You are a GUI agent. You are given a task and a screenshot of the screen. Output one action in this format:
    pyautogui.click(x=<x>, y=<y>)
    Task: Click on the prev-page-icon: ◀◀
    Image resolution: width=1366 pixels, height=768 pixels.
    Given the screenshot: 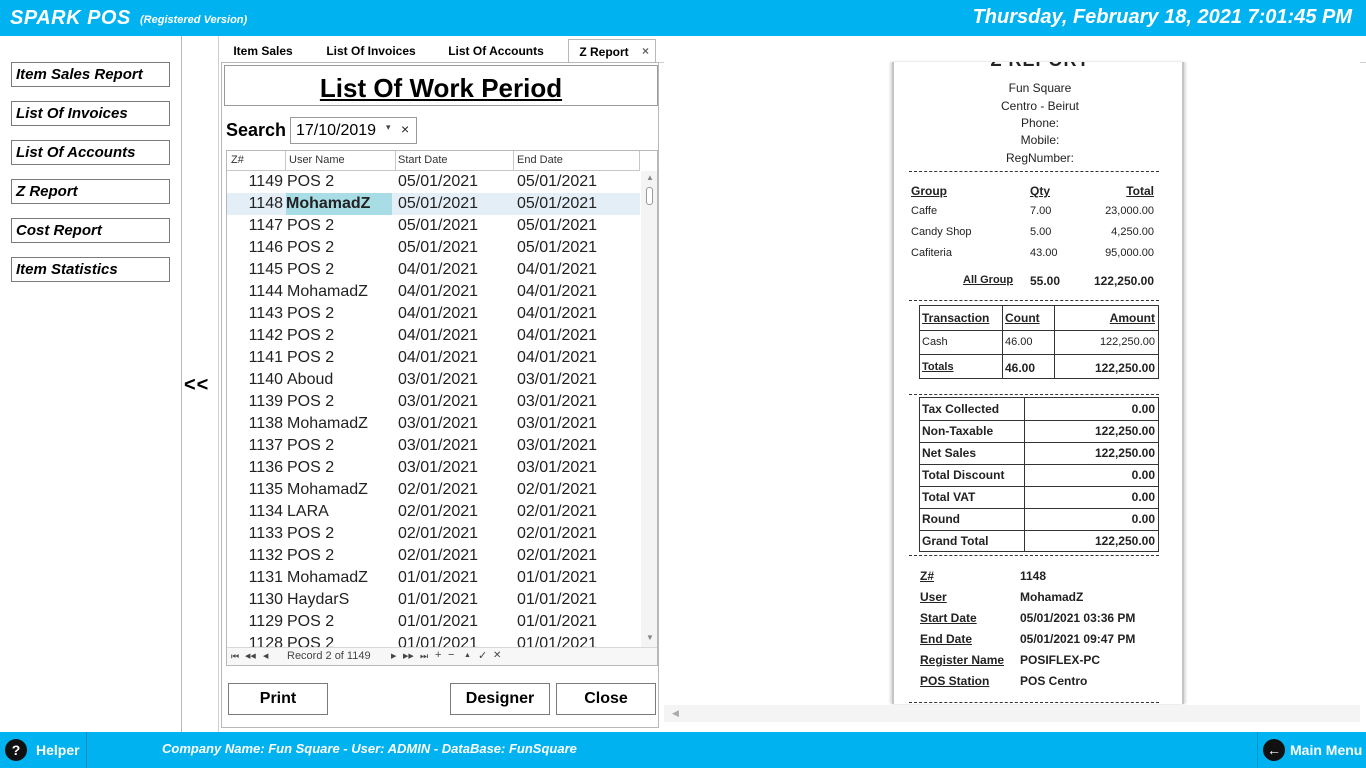 What is the action you would take?
    pyautogui.click(x=250, y=656)
    